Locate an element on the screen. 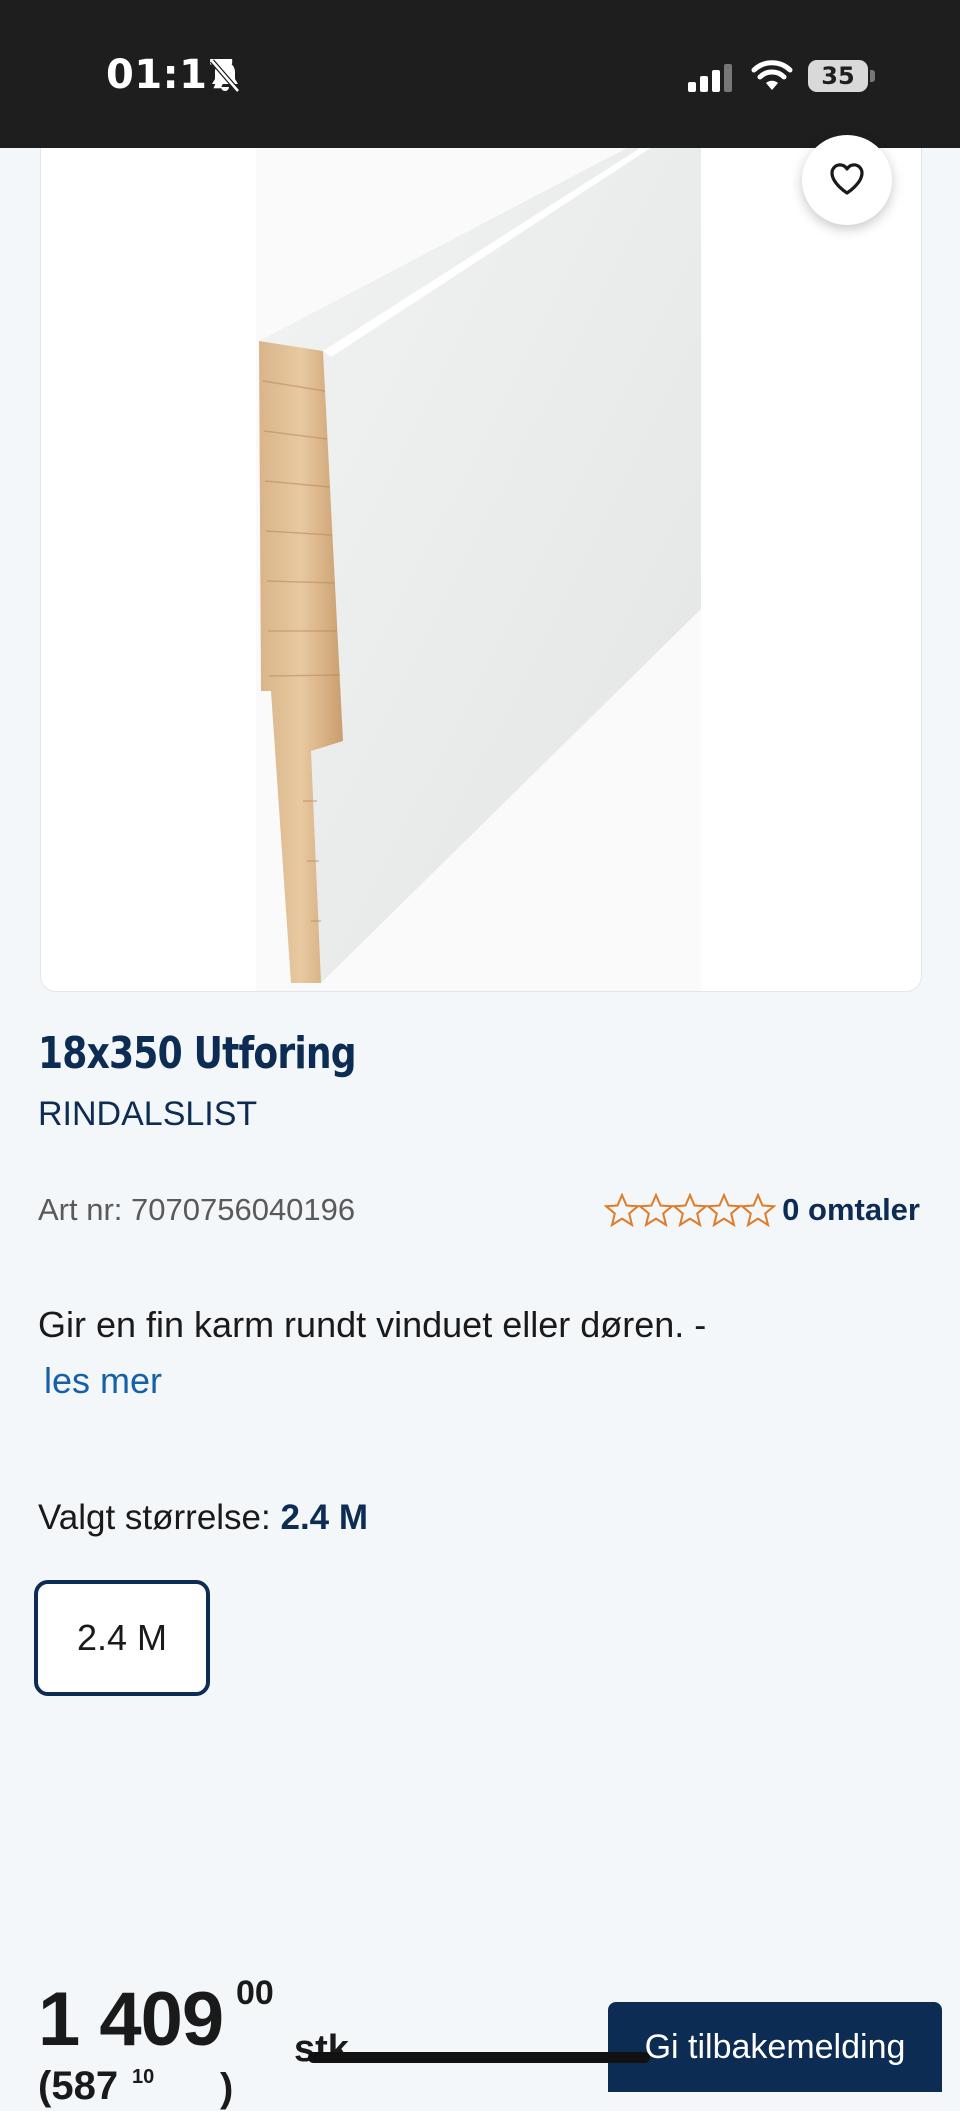 Image resolution: width=960 pixels, height=2111 pixels. size-option-button: 2.4 M is located at coordinates (122, 1638).